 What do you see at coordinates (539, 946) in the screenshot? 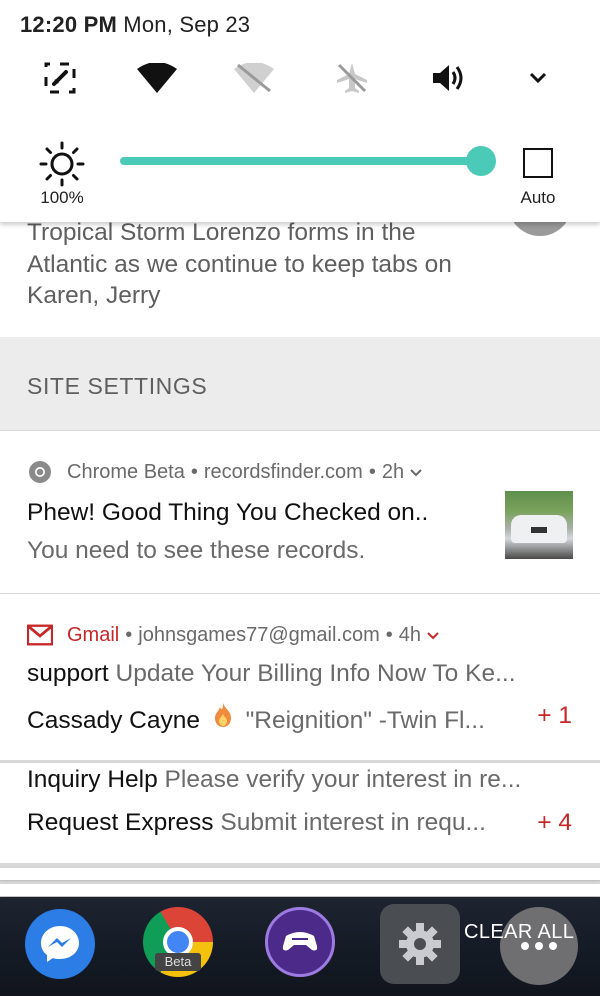
I see `more-icon` at bounding box center [539, 946].